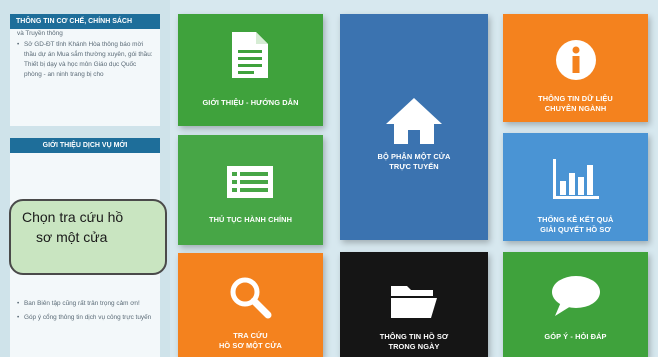 The height and width of the screenshot is (357, 658). What do you see at coordinates (576, 179) in the screenshot?
I see `bar-chart-icon` at bounding box center [576, 179].